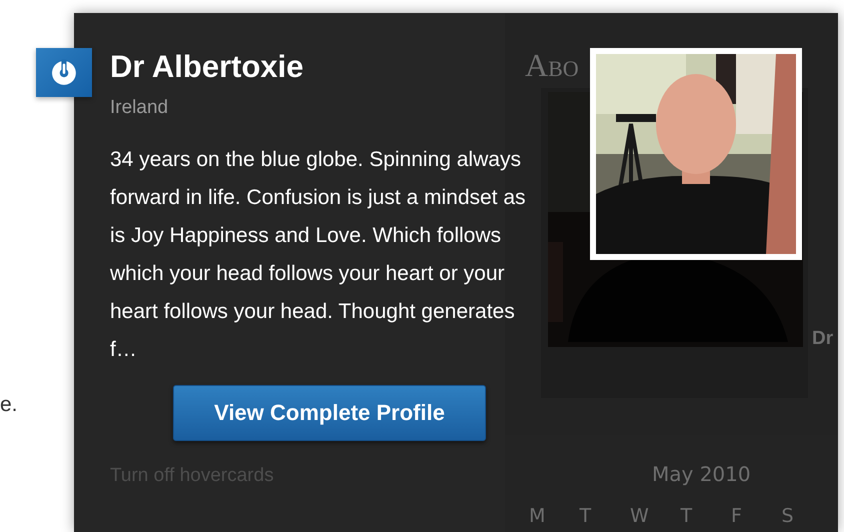 This screenshot has height=532, width=844. What do you see at coordinates (552, 65) in the screenshot?
I see `section-heading: Abo` at bounding box center [552, 65].